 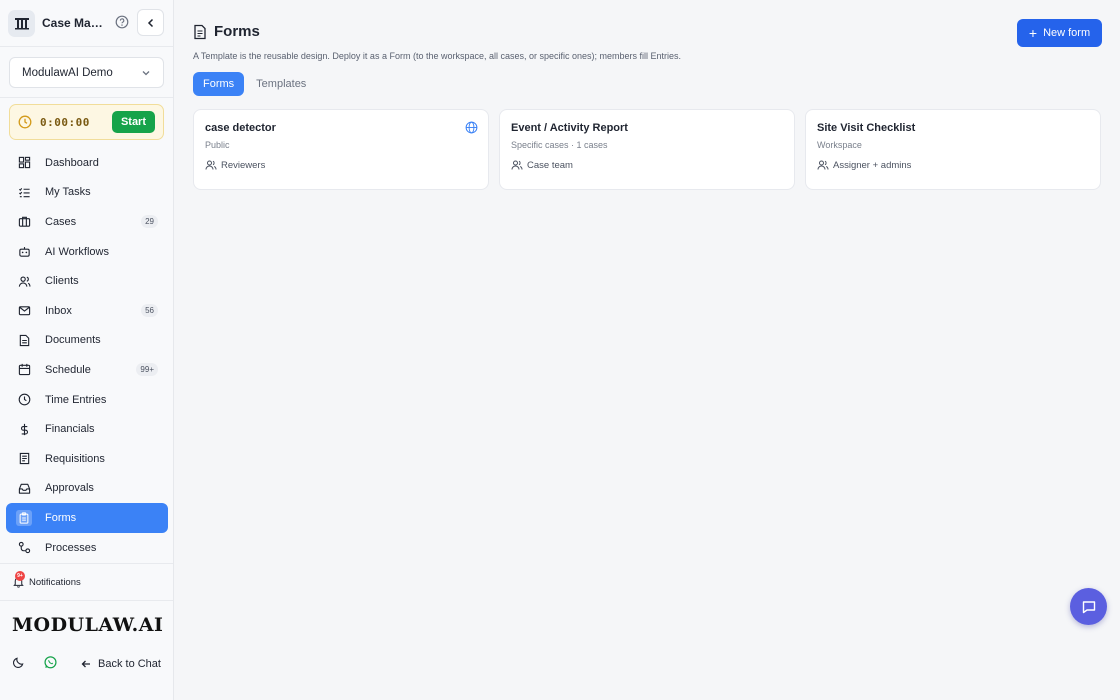 I want to click on chevron-down-icon, so click(x=146, y=72).